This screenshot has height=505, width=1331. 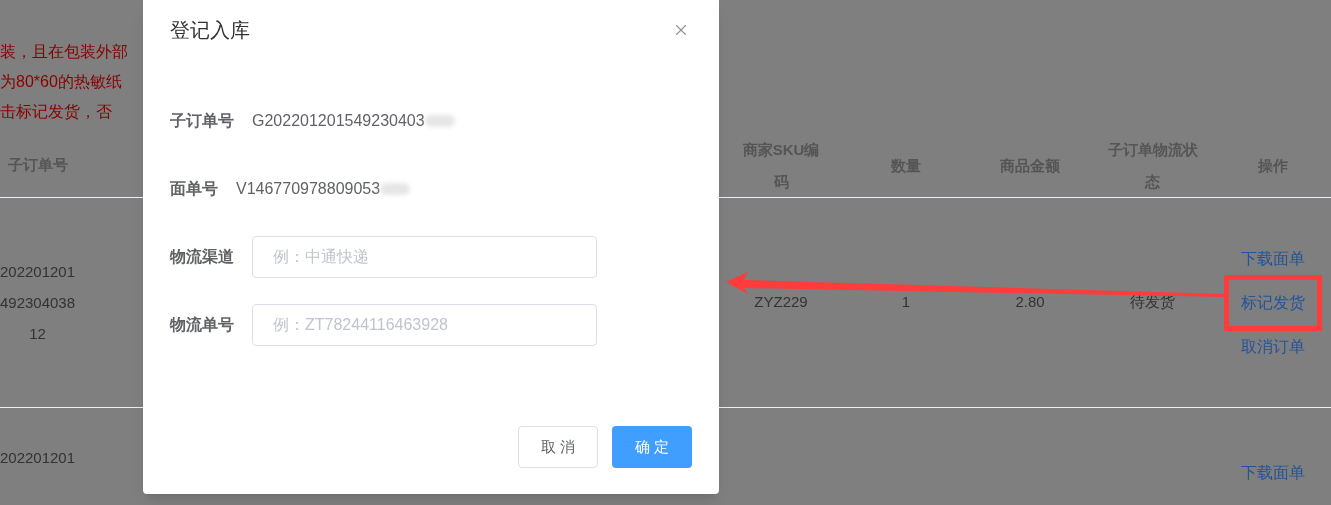 I want to click on field-value: G202201201549230403, so click(x=338, y=121).